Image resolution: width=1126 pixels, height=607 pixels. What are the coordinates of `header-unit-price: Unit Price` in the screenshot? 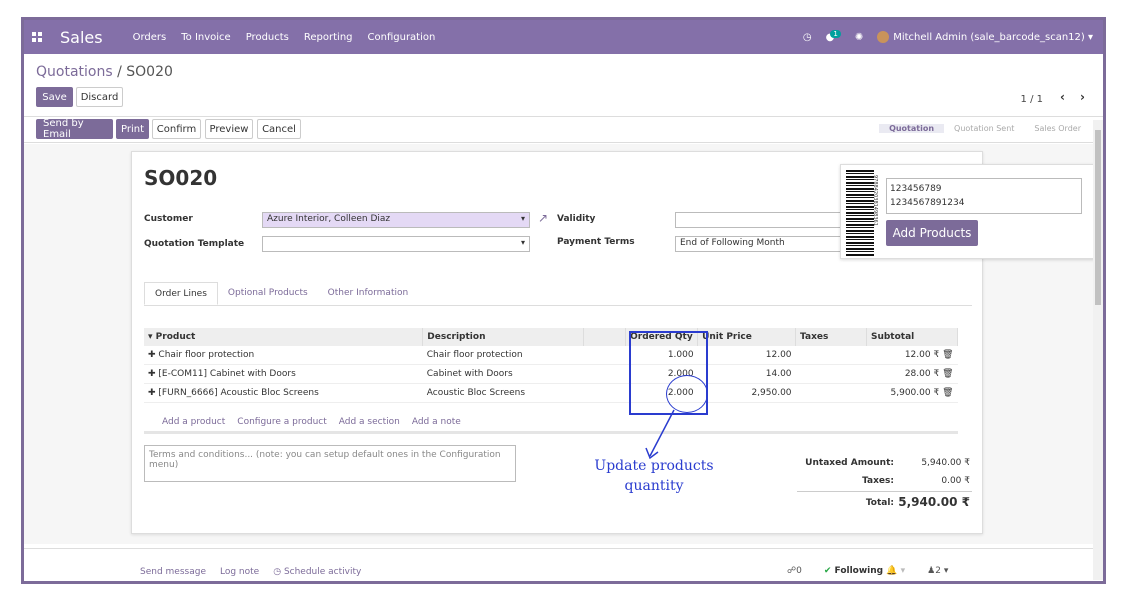 It's located at (747, 337).